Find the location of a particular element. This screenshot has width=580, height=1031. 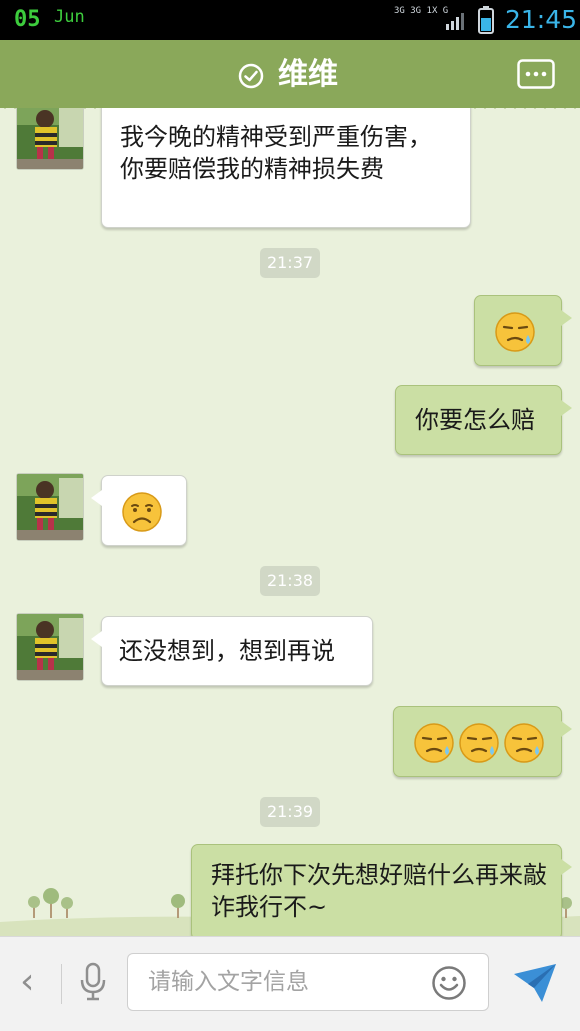

frown-face-icon is located at coordinates (142, 512).